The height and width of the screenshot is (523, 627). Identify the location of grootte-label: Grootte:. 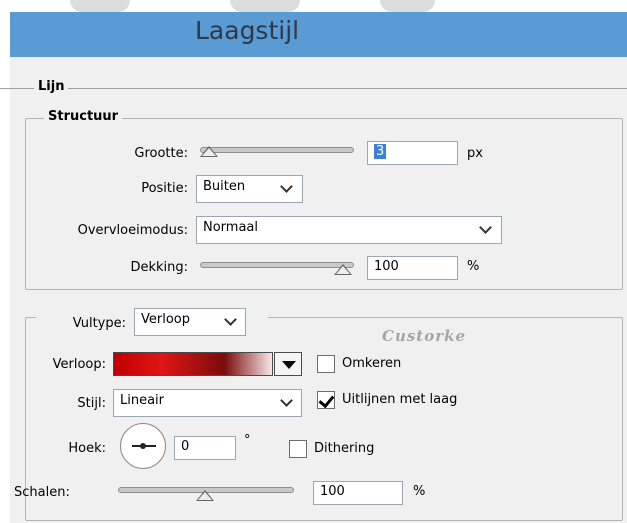
(161, 153).